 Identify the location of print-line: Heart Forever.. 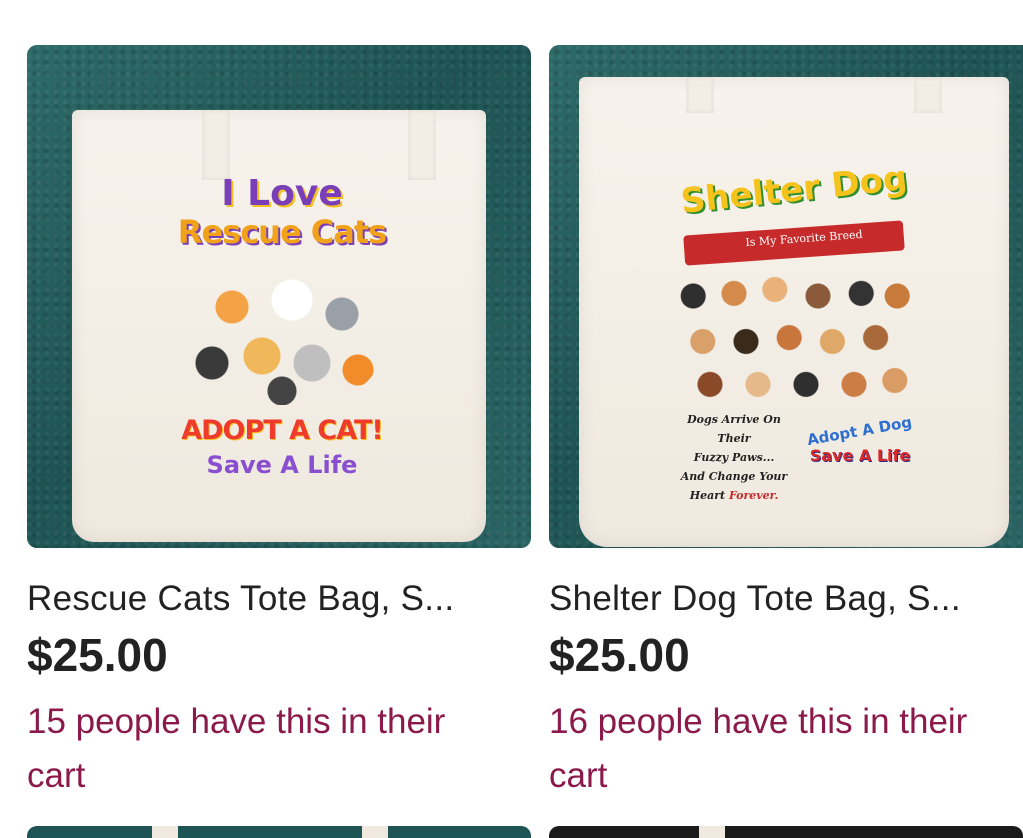
(734, 495).